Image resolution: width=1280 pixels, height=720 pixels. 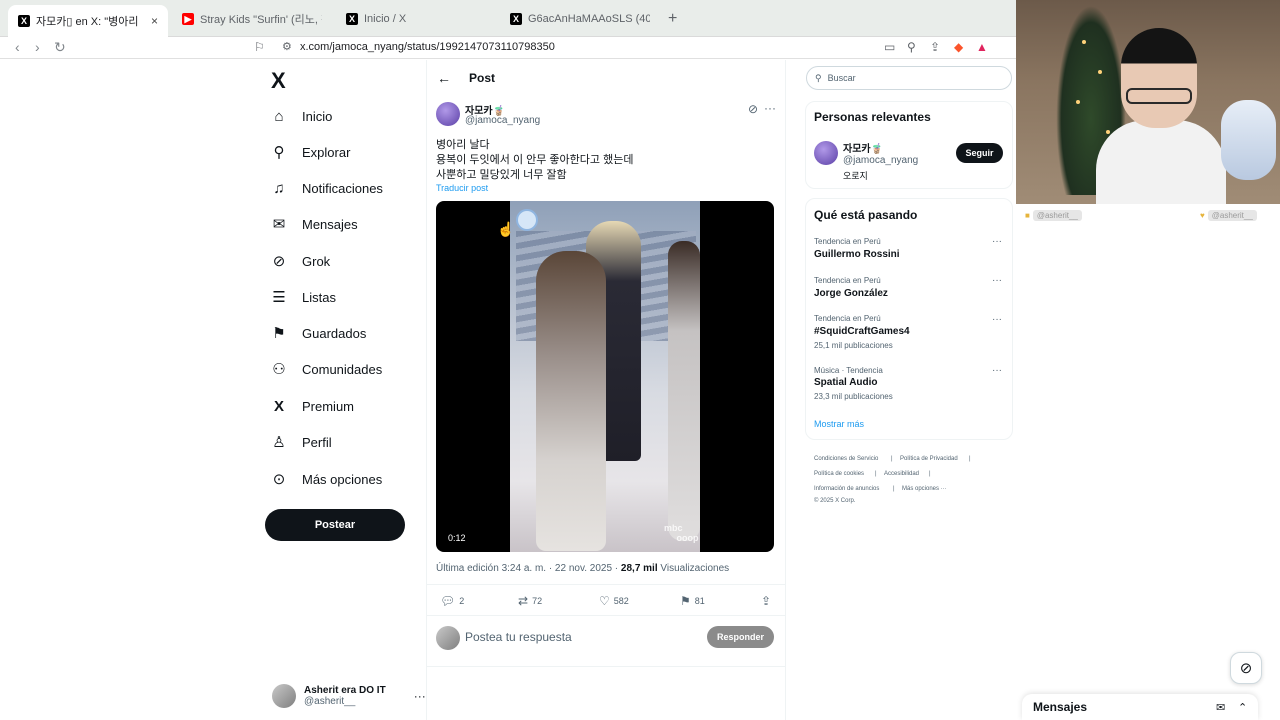 What do you see at coordinates (639, 568) in the screenshot?
I see `views-count: 28,7 mil` at bounding box center [639, 568].